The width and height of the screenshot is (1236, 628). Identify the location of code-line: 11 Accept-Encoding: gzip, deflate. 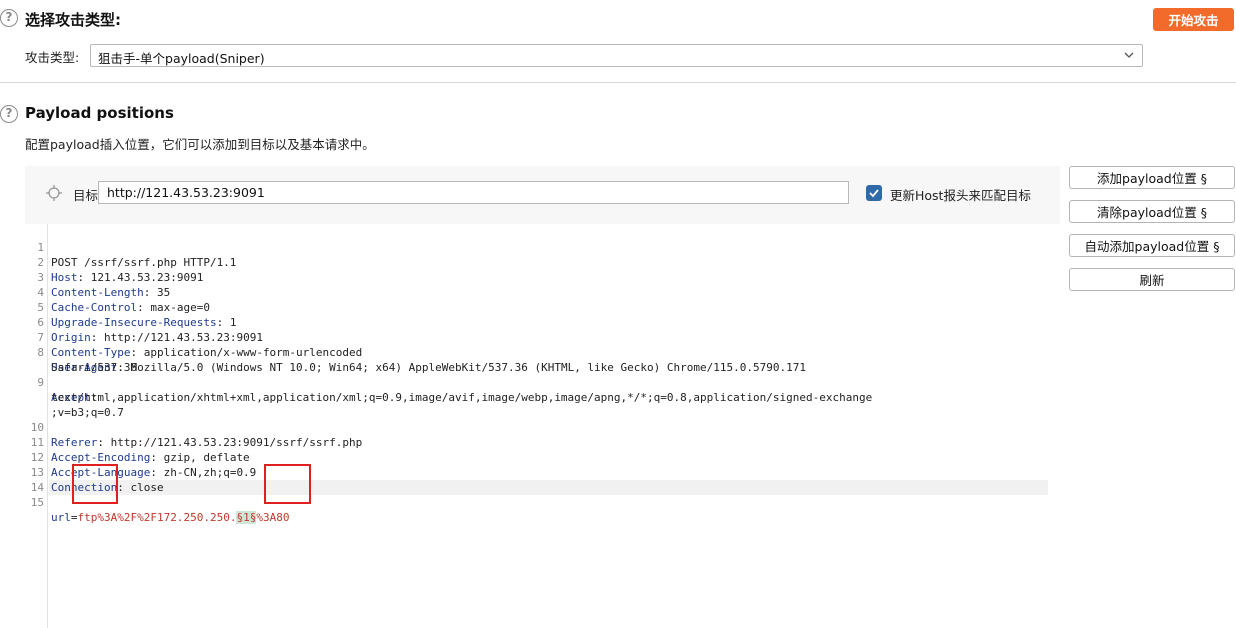
(137, 442).